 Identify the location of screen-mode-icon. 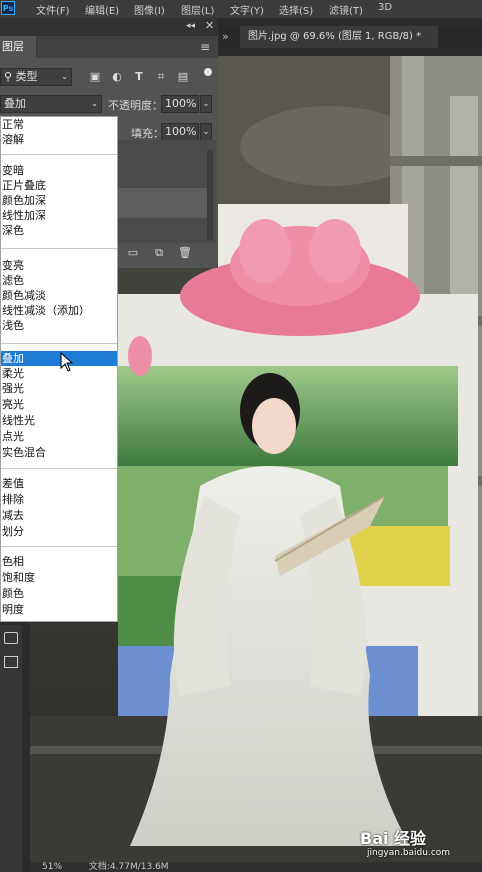
(11, 662).